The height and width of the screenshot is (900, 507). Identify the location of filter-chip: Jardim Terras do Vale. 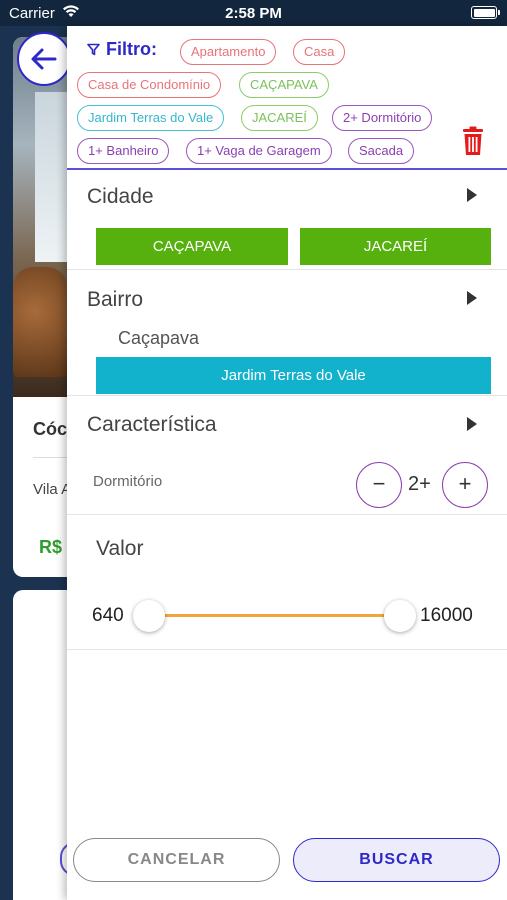
(151, 118).